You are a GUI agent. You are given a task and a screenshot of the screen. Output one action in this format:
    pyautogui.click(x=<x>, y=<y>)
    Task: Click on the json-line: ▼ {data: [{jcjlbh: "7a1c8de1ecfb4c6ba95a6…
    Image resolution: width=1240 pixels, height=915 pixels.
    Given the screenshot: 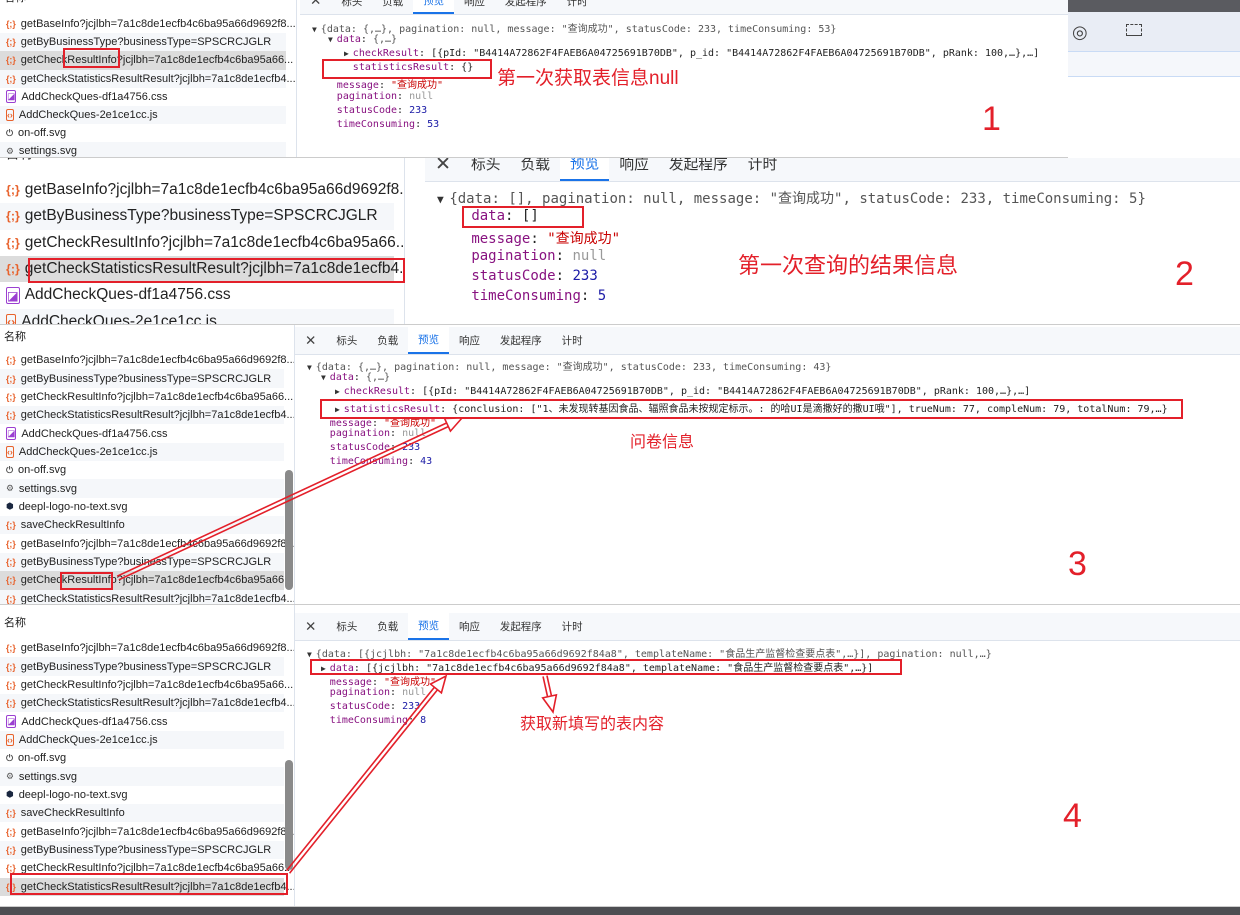 What is the action you would take?
    pyautogui.click(x=649, y=652)
    